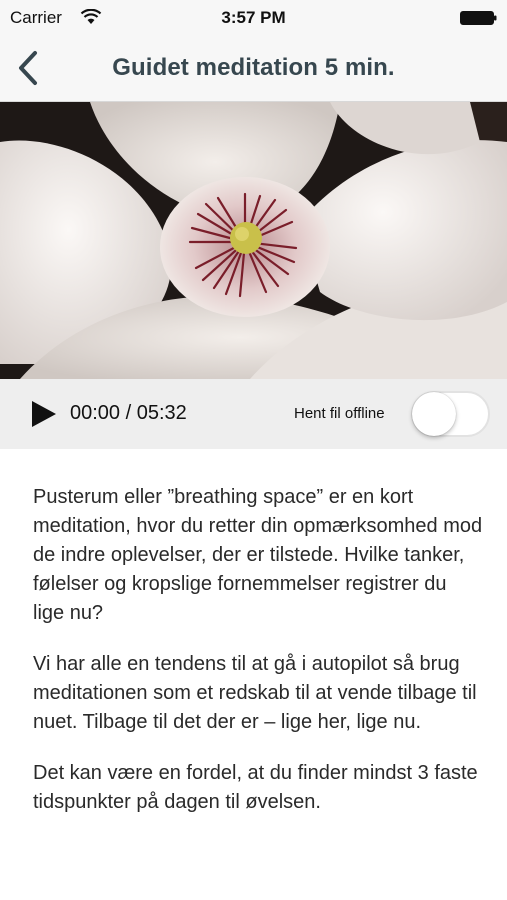  I want to click on status-bar: Carrier 3:57 PM, so click(253, 18).